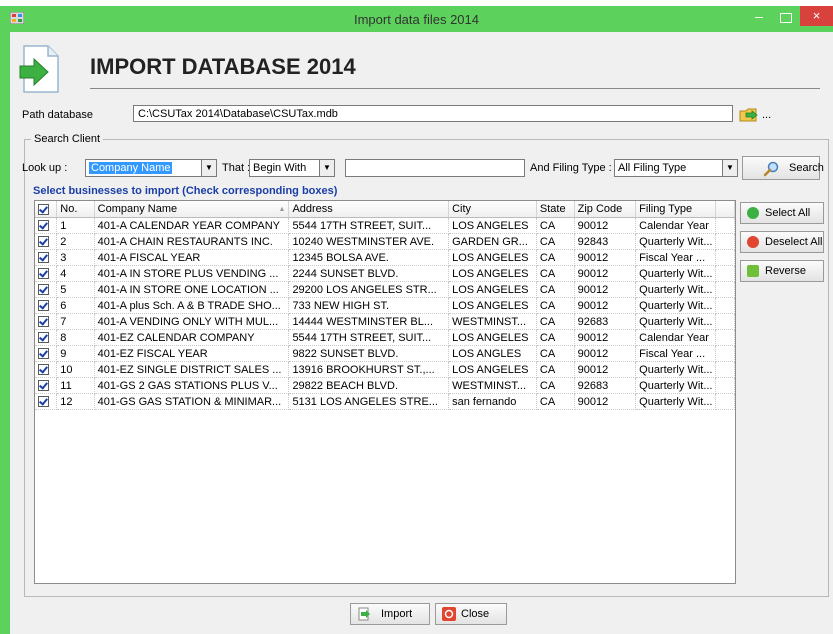 This screenshot has height=634, width=833. Describe the element at coordinates (433, 113) in the screenshot. I see `path-input: C:\CSUTax 2014\Database\CSUTax.mdb` at that location.